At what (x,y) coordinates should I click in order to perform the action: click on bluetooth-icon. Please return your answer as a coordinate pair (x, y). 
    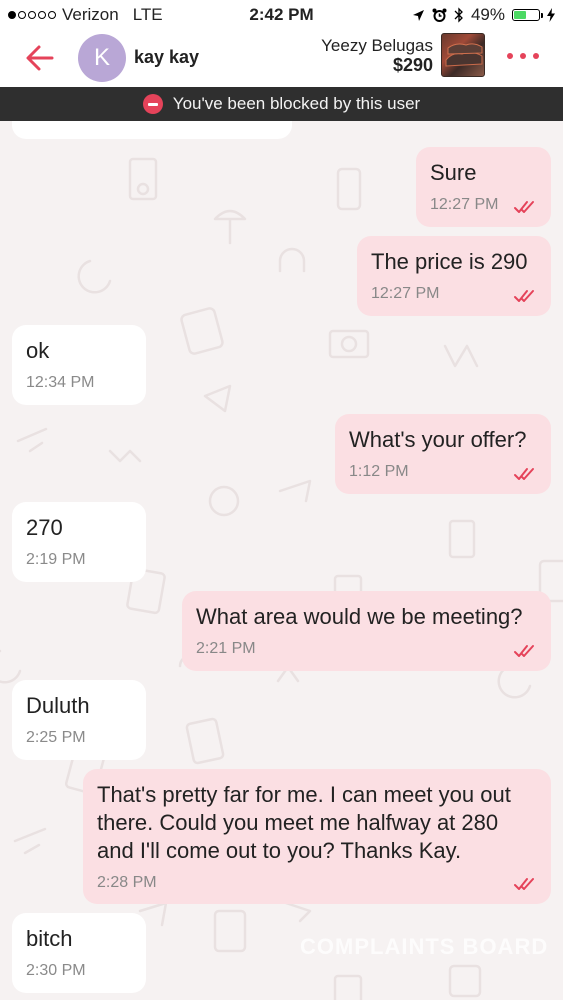
    Looking at the image, I should click on (458, 15).